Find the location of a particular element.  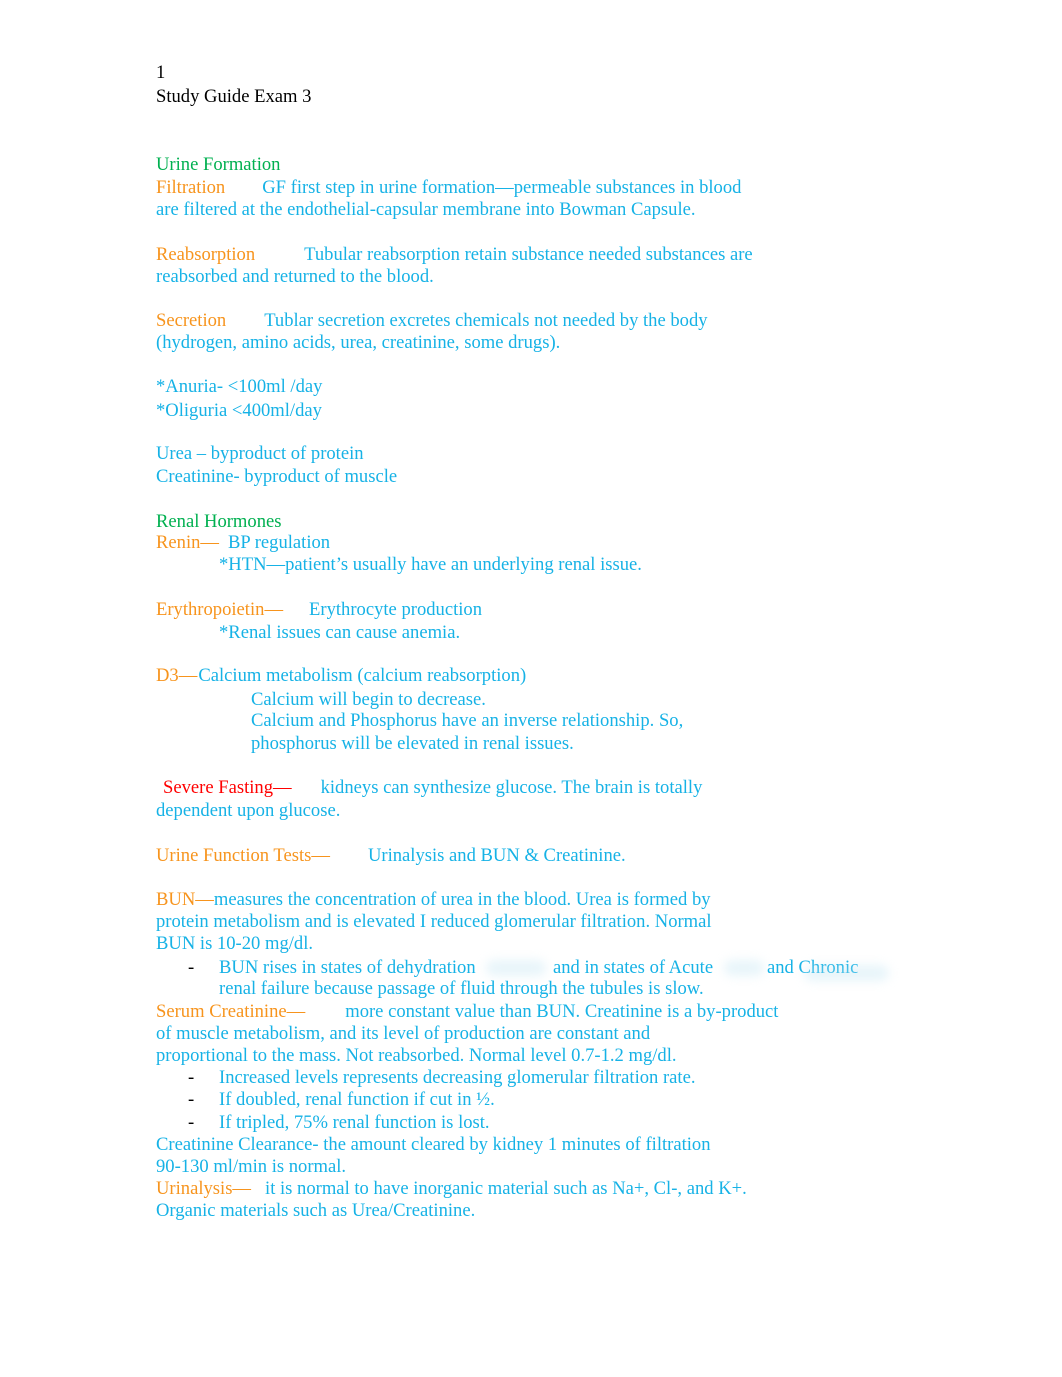

term-severe-fasting: Severe Fasting— is located at coordinates (227, 787).